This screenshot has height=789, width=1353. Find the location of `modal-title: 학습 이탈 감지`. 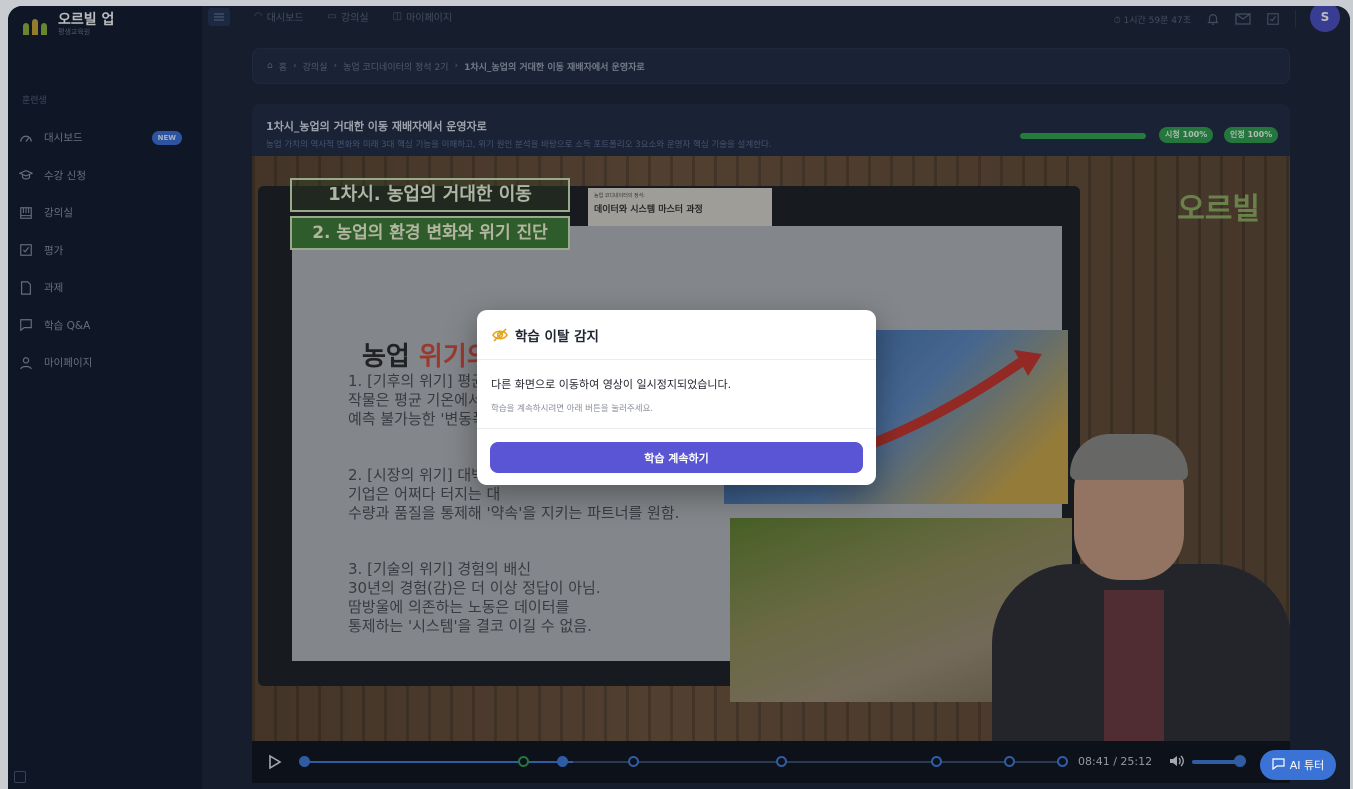

modal-title: 학습 이탈 감지 is located at coordinates (557, 336).